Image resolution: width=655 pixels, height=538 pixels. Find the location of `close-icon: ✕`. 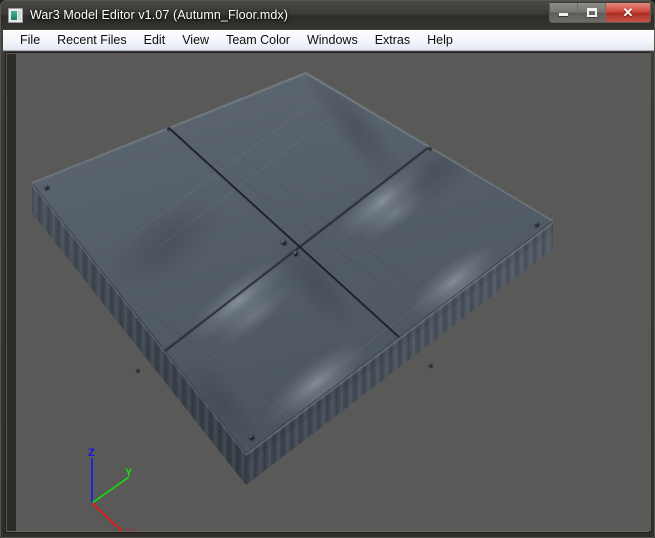

close-icon: ✕ is located at coordinates (628, 12).